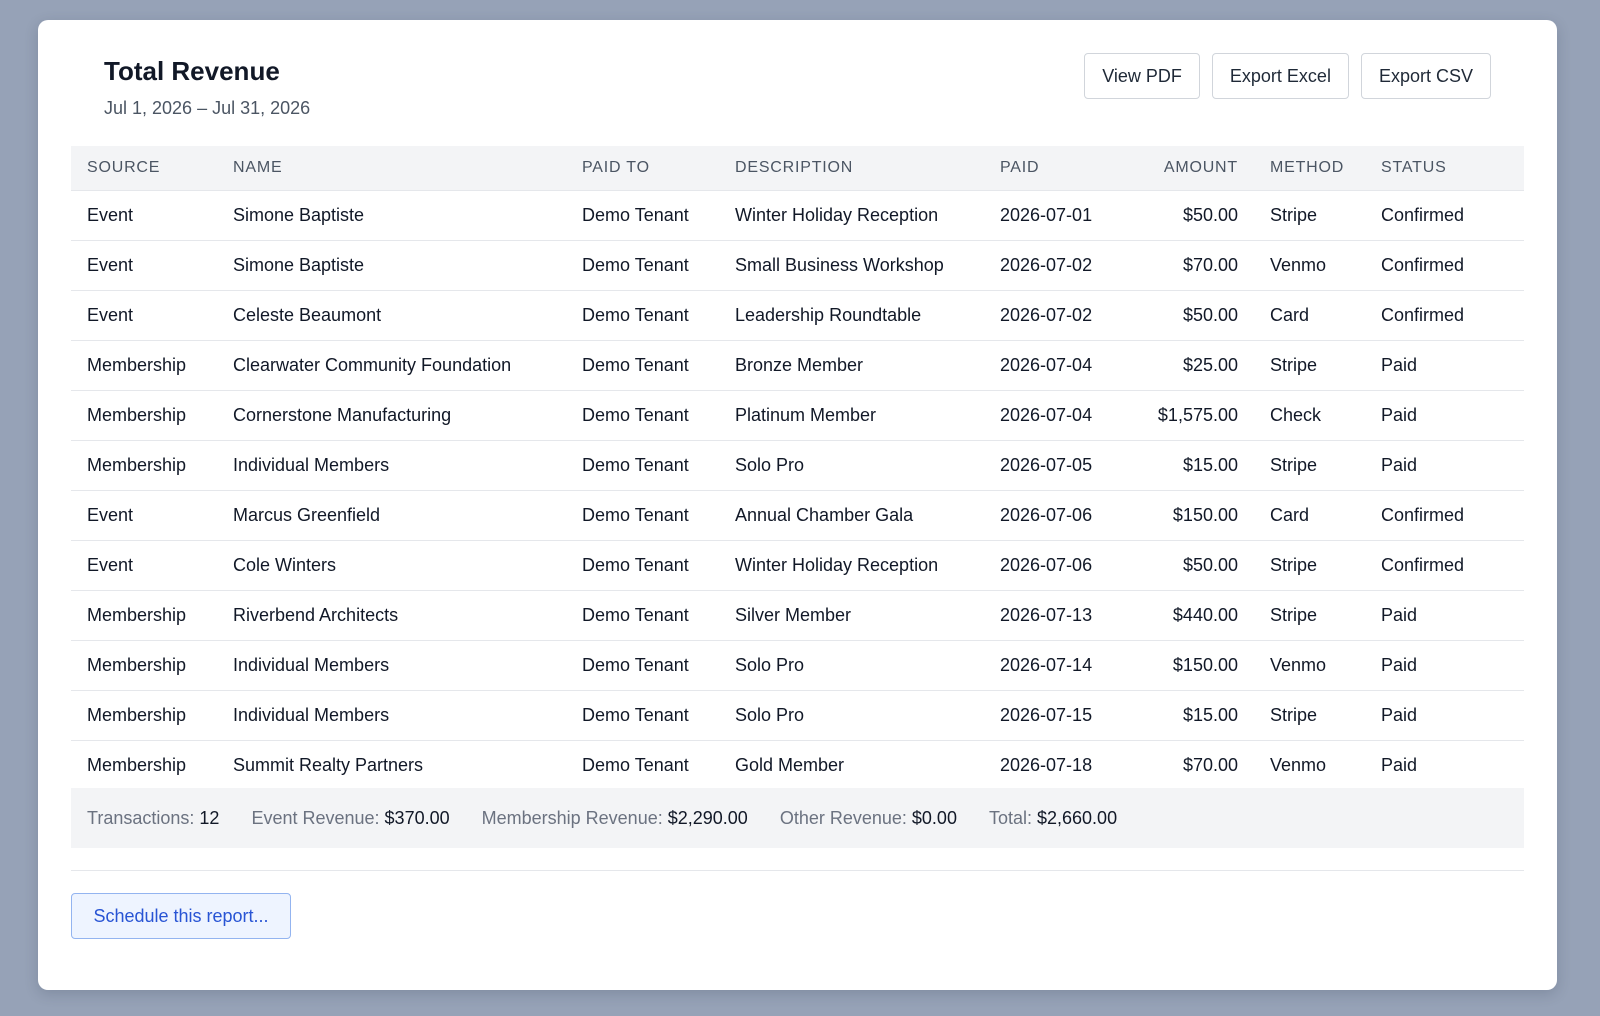 The height and width of the screenshot is (1016, 1600). I want to click on column-header-paid-to: PAID TO, so click(642, 168).